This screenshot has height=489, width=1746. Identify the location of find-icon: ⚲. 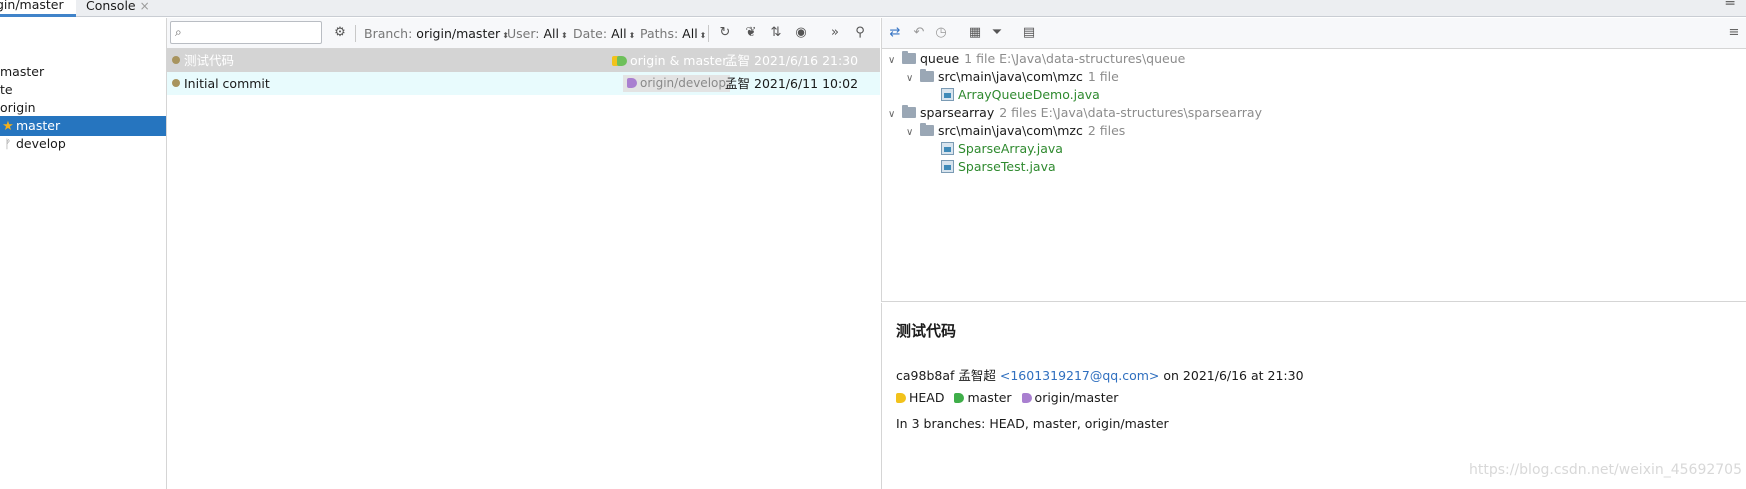
(860, 33).